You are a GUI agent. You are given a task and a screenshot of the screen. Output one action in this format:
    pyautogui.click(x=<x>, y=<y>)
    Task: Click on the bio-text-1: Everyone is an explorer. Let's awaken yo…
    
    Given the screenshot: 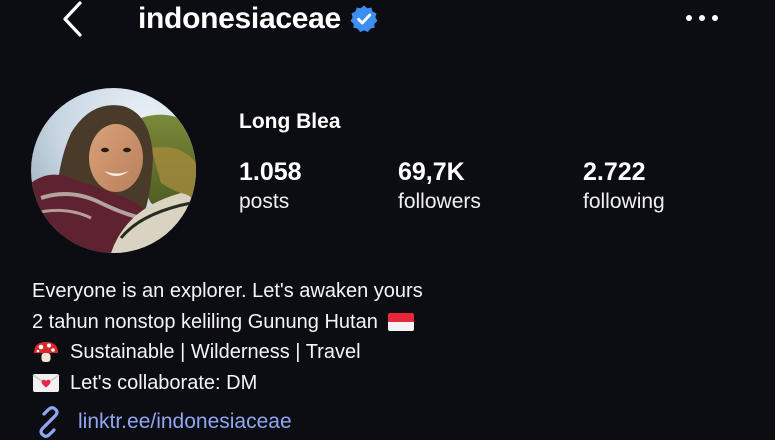 What is the action you would take?
    pyautogui.click(x=227, y=291)
    